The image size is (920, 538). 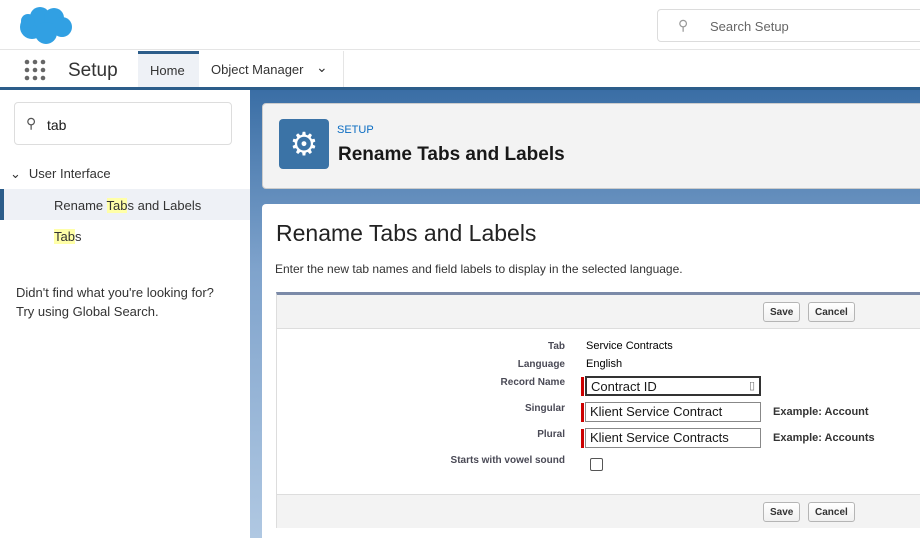 What do you see at coordinates (591, 146) in the screenshot?
I see `page-header-card: SETUP Rename Tabs and Labels` at bounding box center [591, 146].